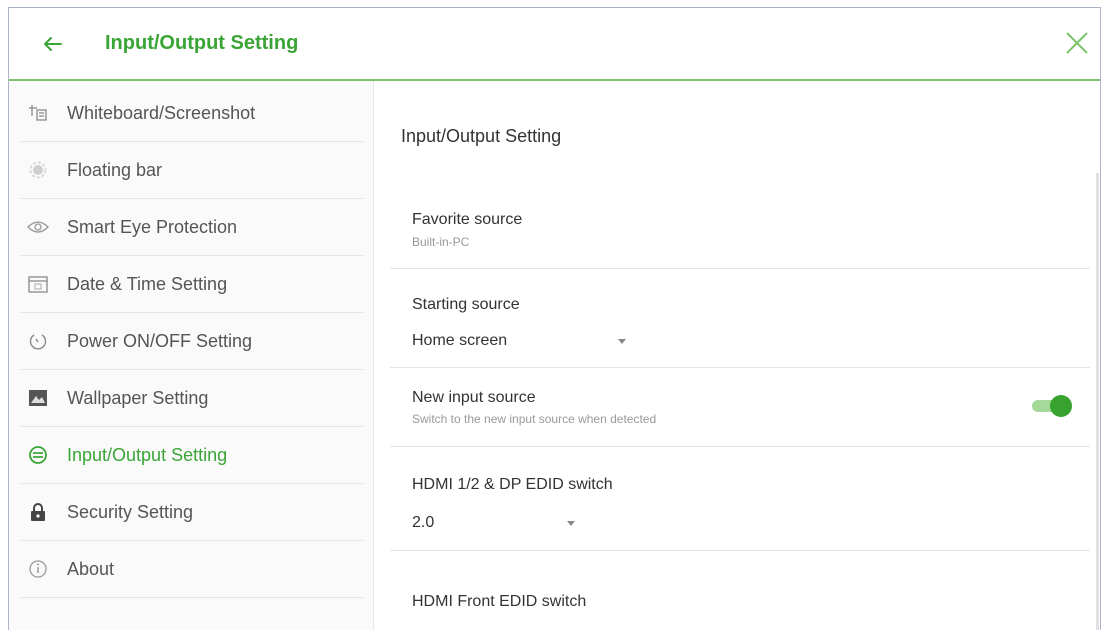 The width and height of the screenshot is (1107, 630). I want to click on sidebar-item-security: Security Setting, so click(192, 512).